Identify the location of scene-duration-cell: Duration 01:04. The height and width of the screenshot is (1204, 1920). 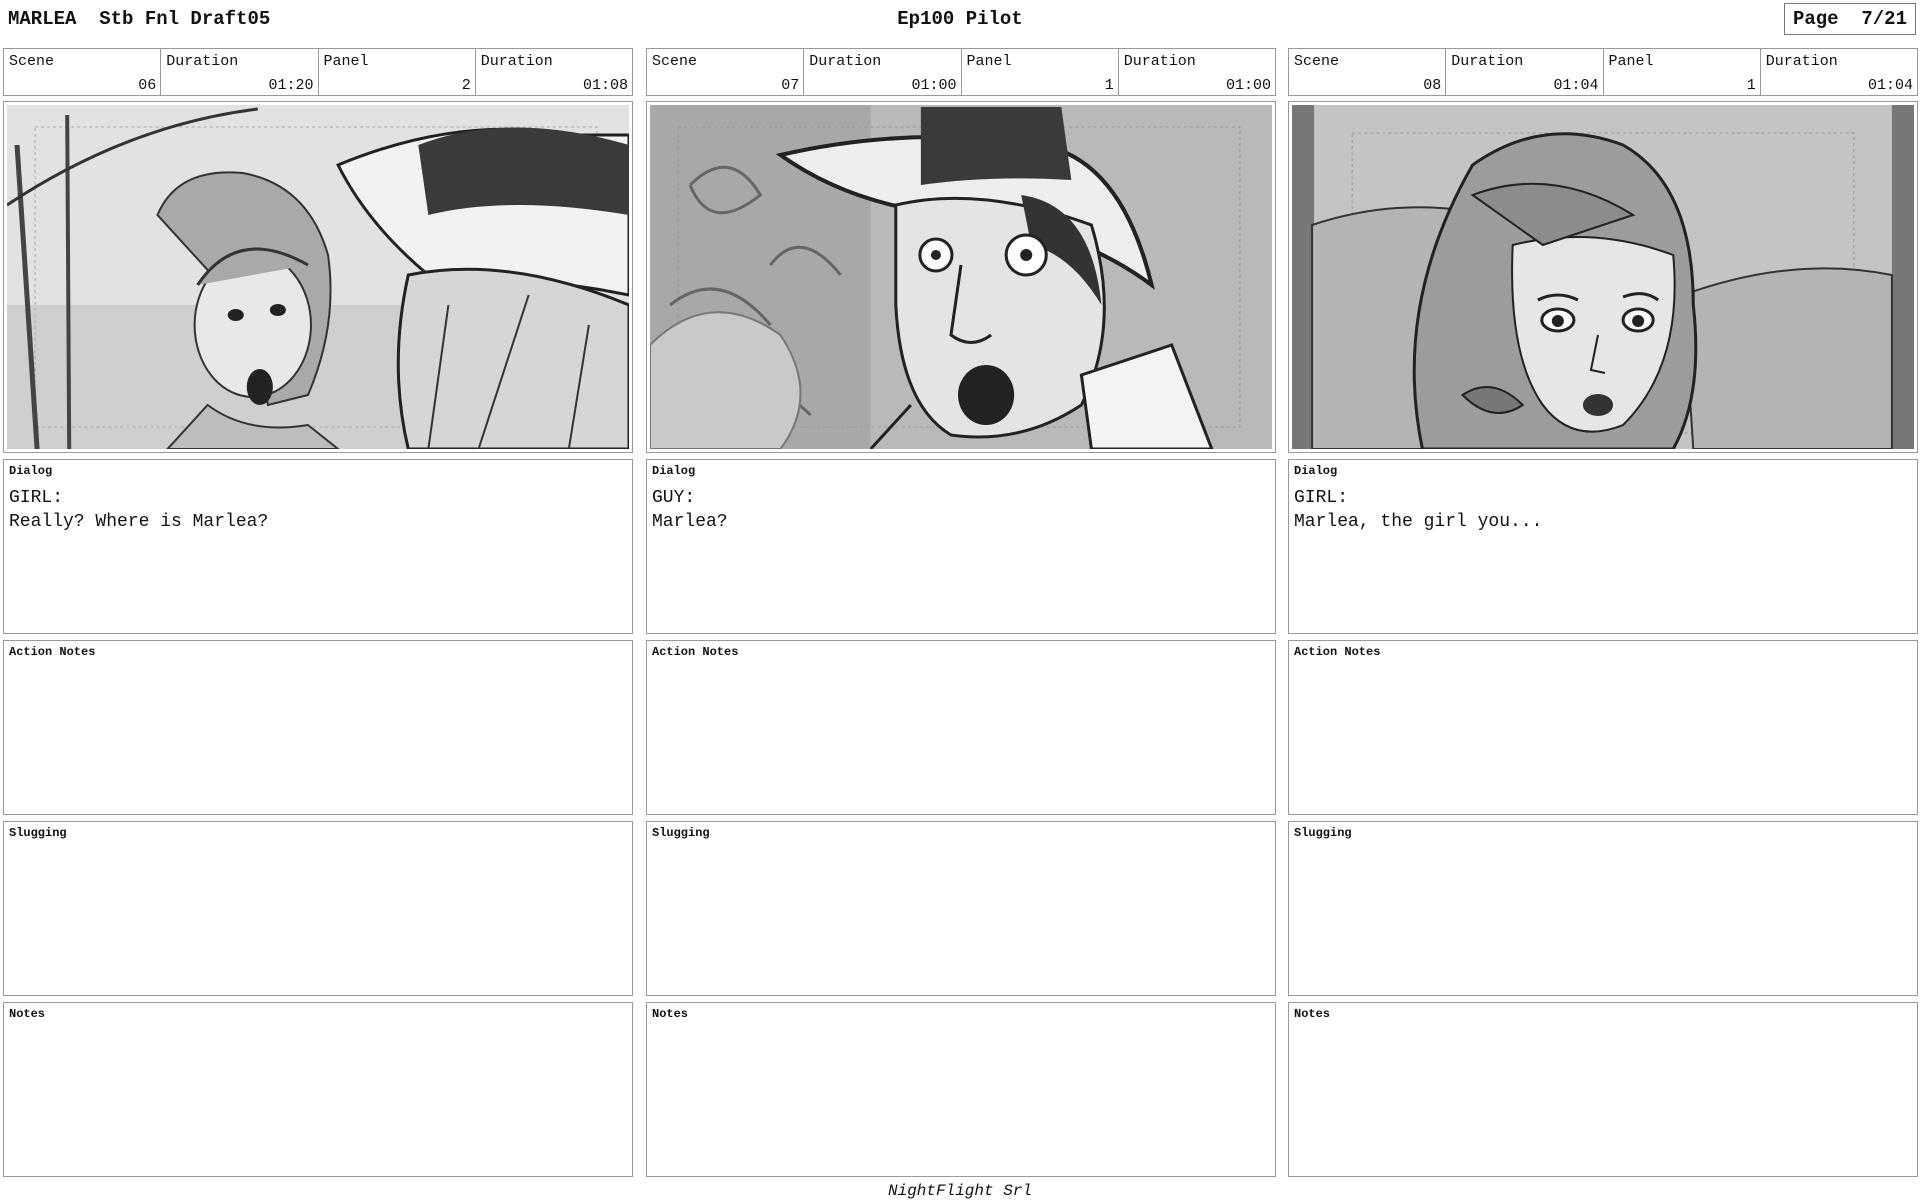
(1525, 72).